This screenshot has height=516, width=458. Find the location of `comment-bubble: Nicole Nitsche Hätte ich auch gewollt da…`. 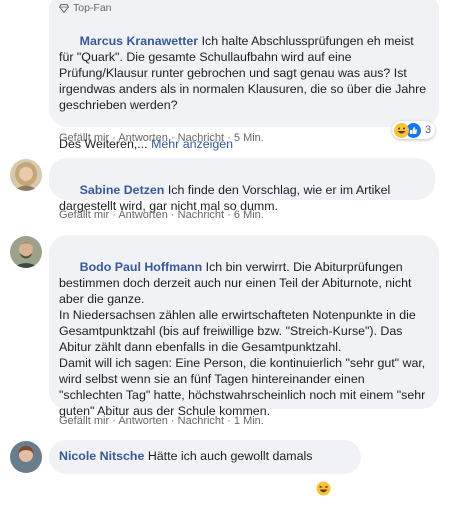

comment-bubble: Nicole Nitsche Hätte ich auch gewollt da… is located at coordinates (205, 467).